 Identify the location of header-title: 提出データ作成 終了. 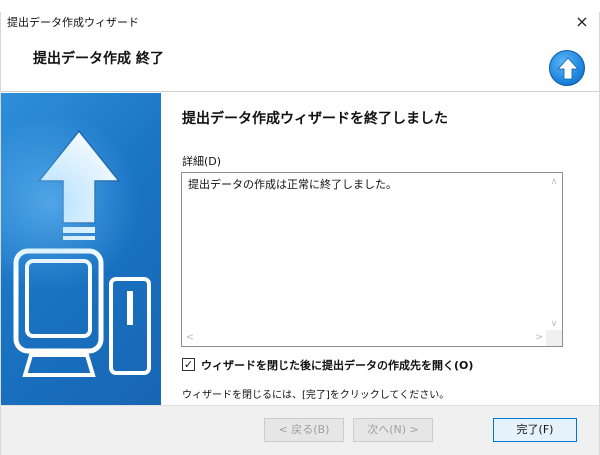
(98, 59).